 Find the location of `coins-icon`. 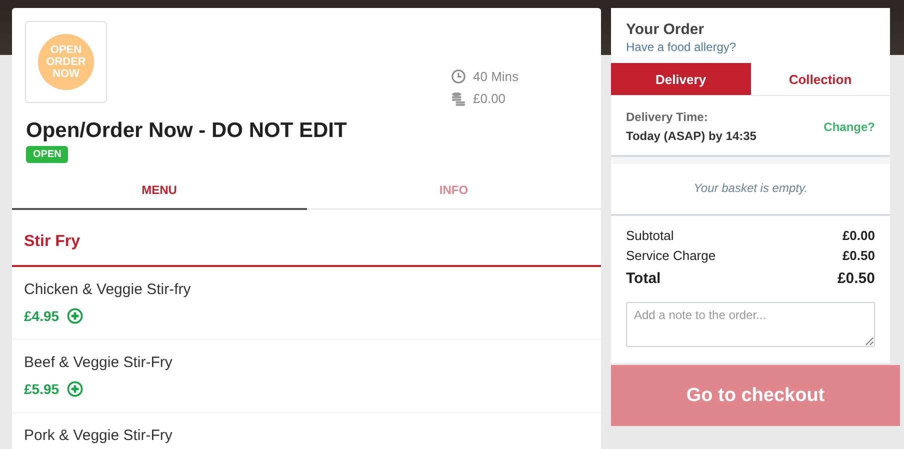

coins-icon is located at coordinates (458, 98).